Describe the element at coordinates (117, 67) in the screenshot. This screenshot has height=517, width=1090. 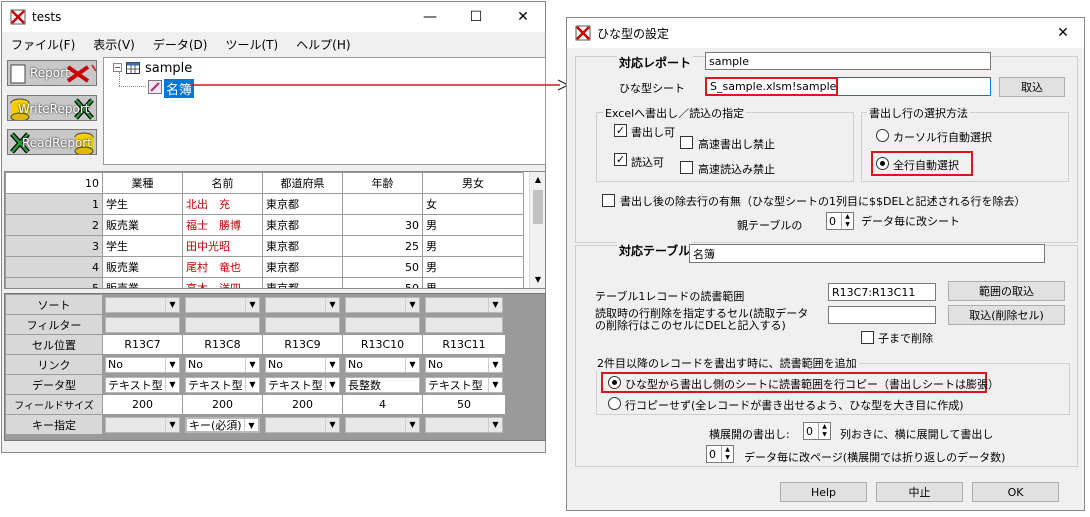
I see `tree-collapse-toggle: −` at that location.